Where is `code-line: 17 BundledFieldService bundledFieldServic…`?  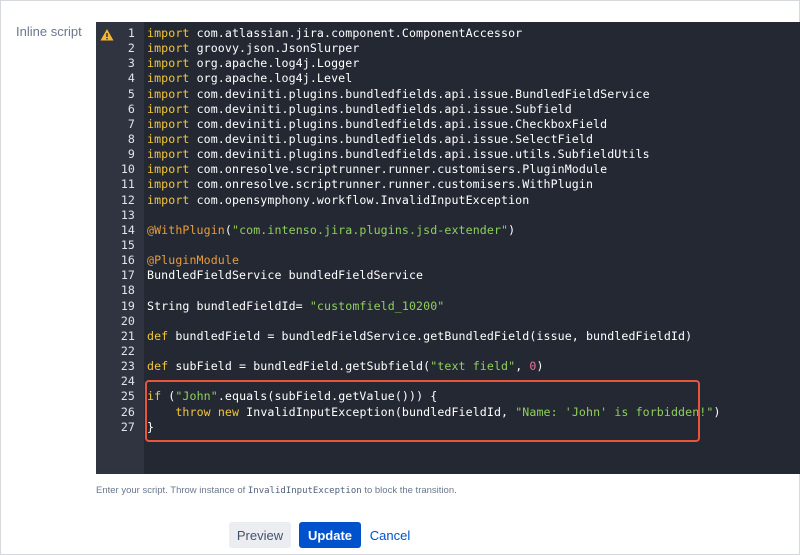 code-line: 17 BundledFieldService bundledFieldServic… is located at coordinates (448, 275).